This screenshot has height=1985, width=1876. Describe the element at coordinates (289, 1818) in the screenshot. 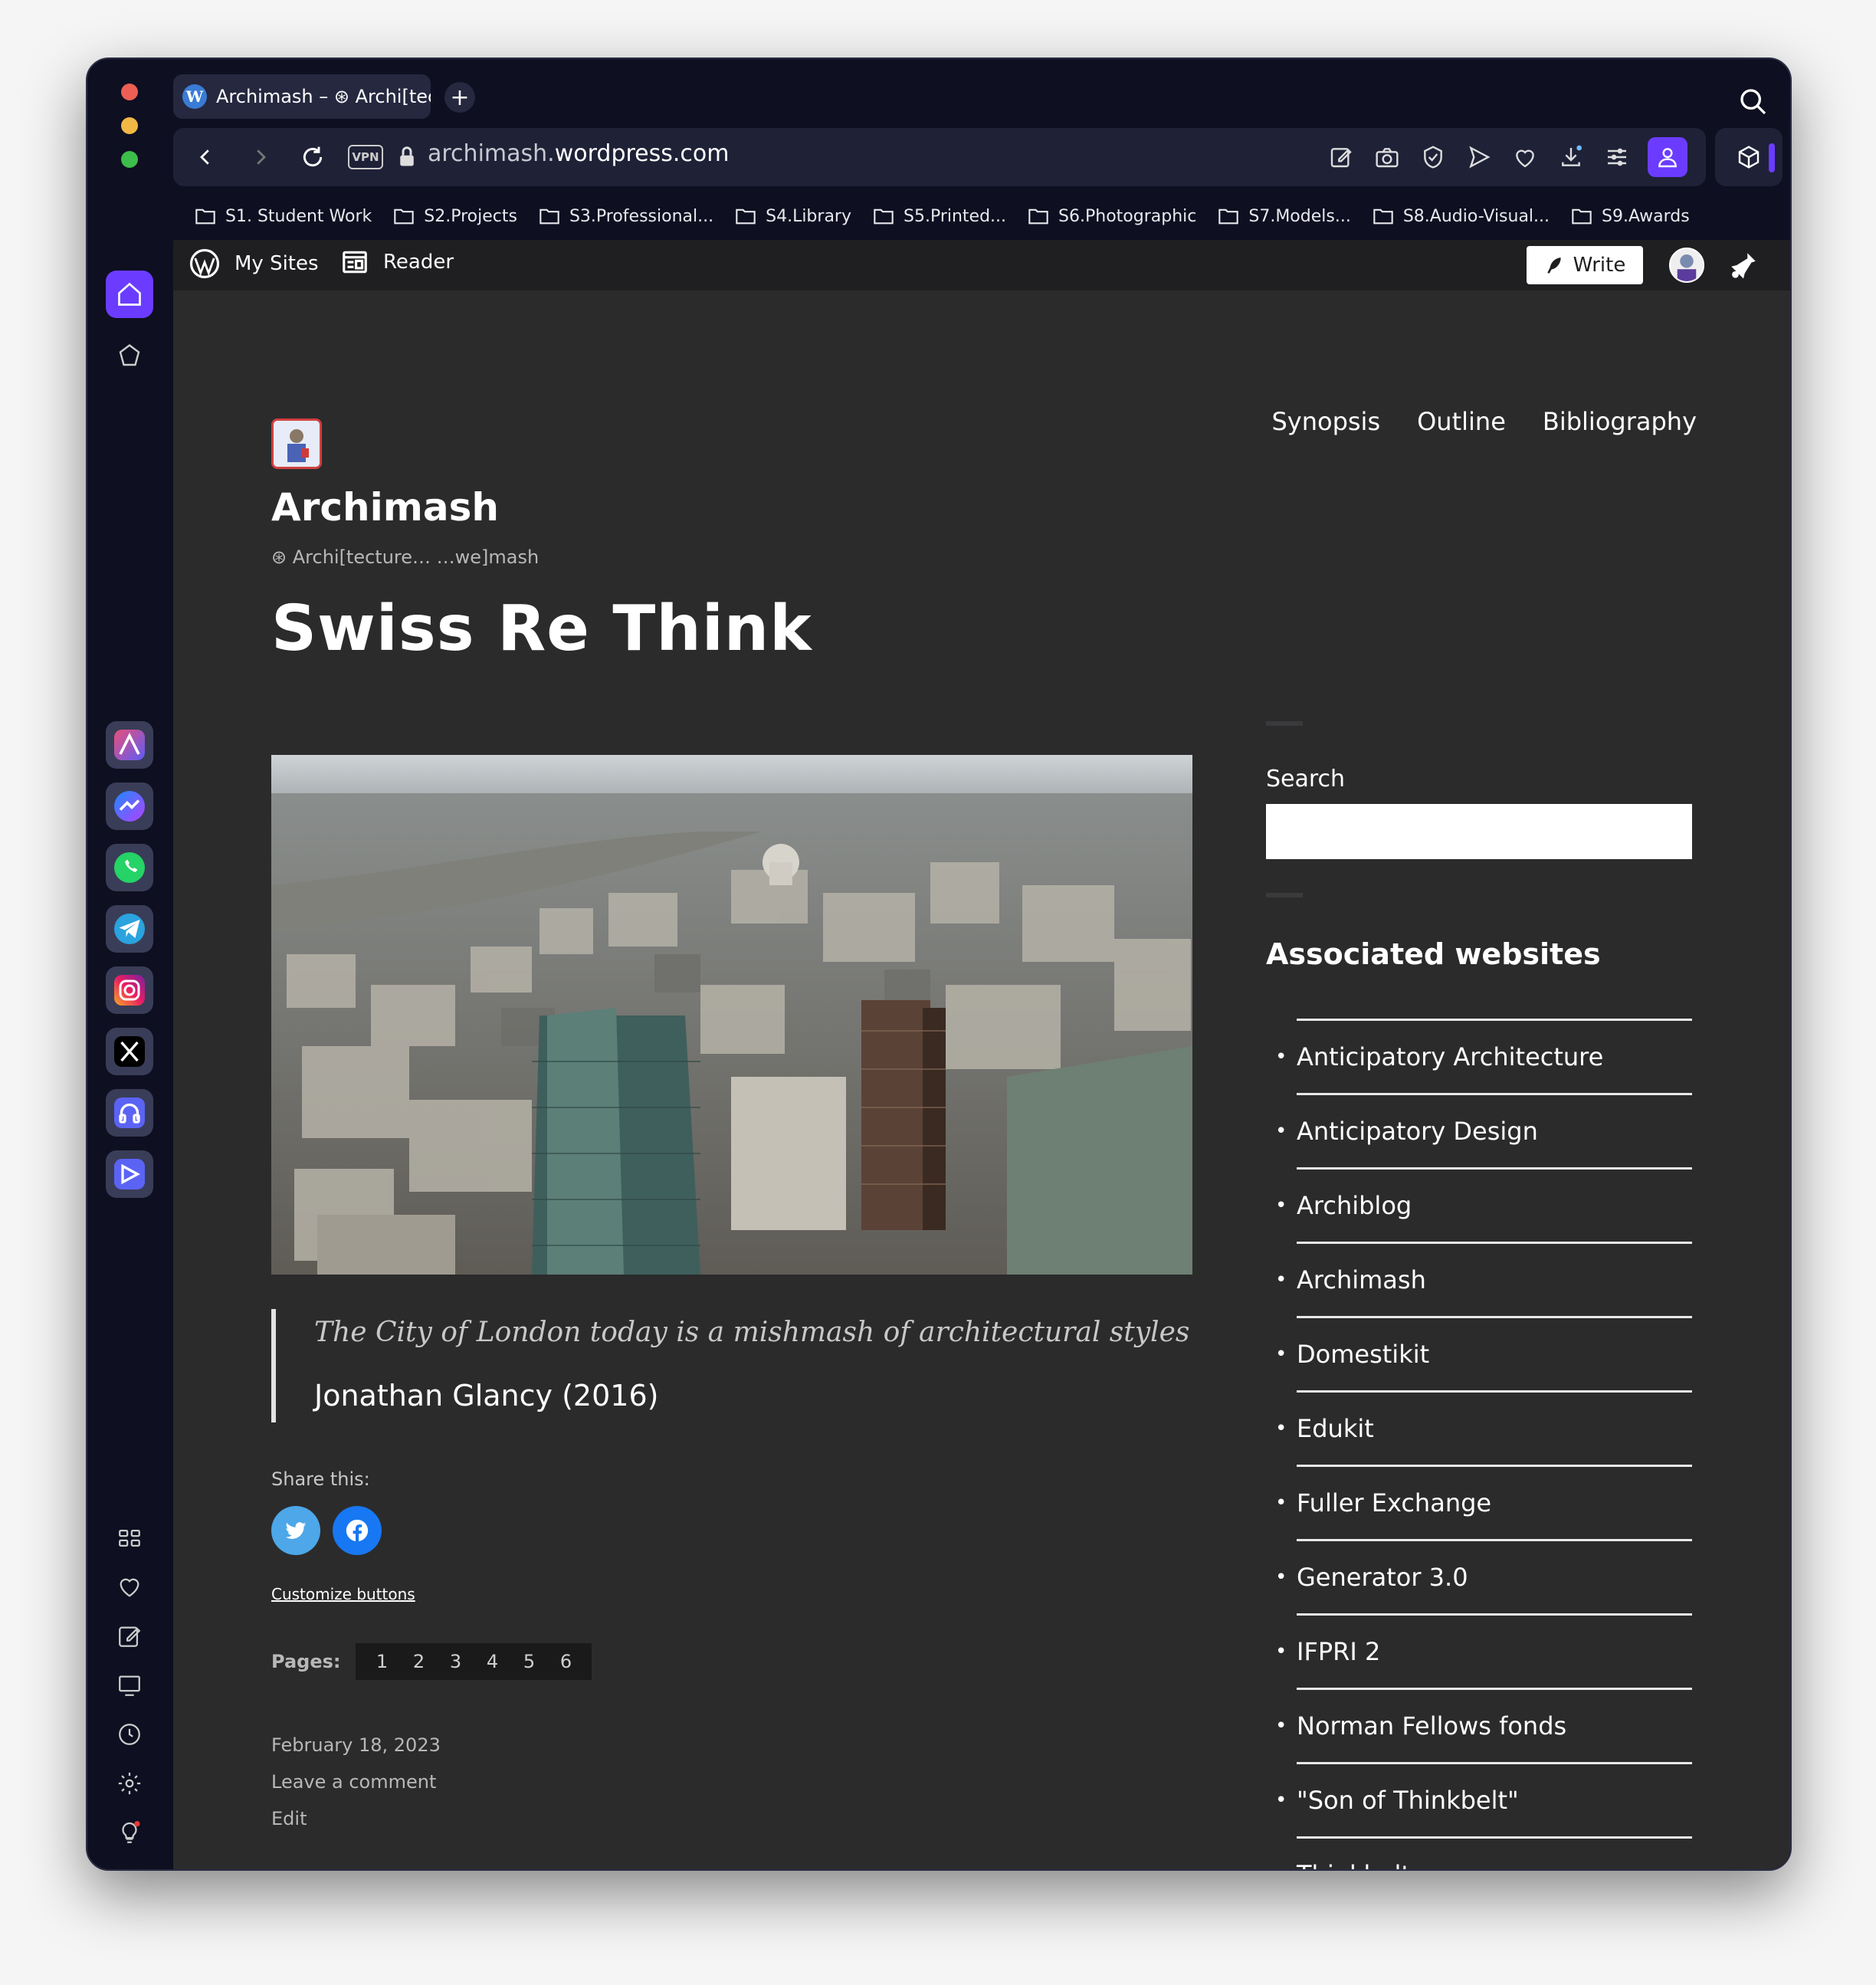

I see `edit-post-link: Edit` at that location.